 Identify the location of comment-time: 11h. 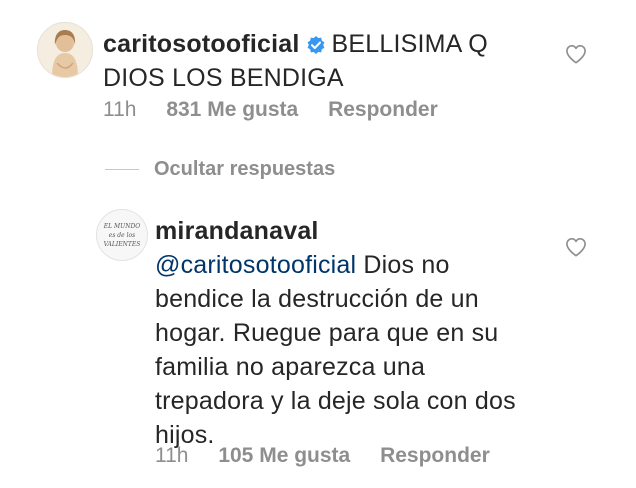
(119, 109).